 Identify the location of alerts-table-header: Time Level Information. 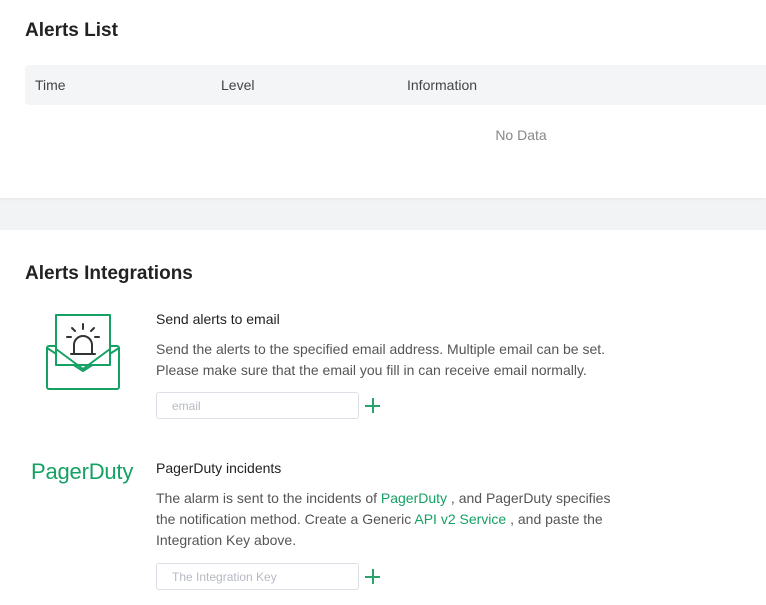
(395, 85).